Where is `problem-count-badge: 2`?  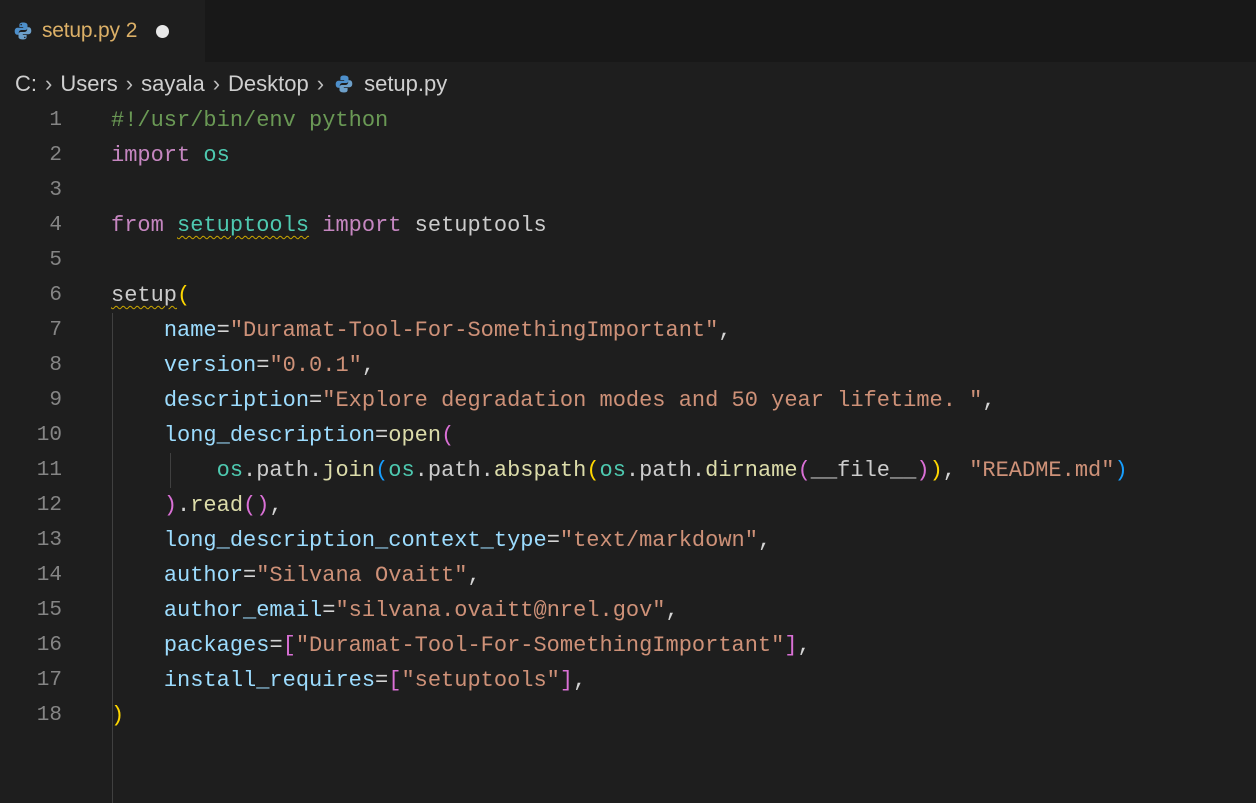
problem-count-badge: 2 is located at coordinates (131, 30).